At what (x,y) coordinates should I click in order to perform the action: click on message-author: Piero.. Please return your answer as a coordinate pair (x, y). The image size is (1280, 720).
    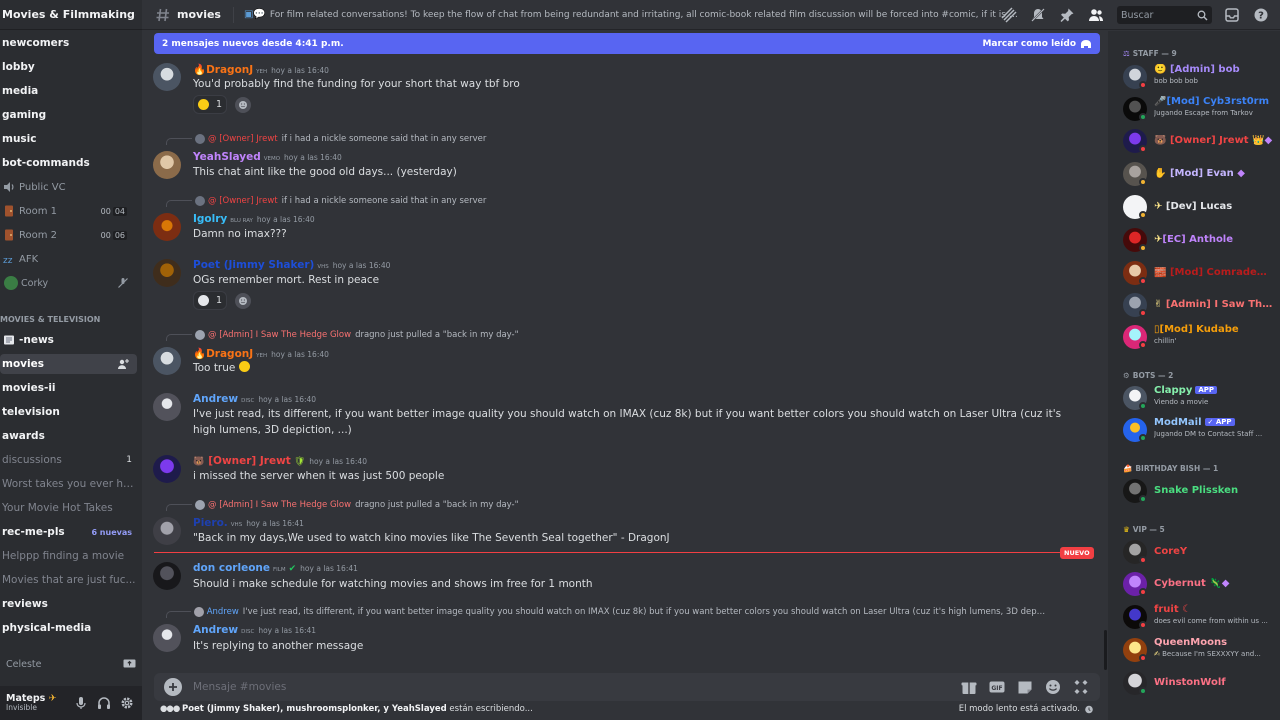
    Looking at the image, I should click on (210, 523).